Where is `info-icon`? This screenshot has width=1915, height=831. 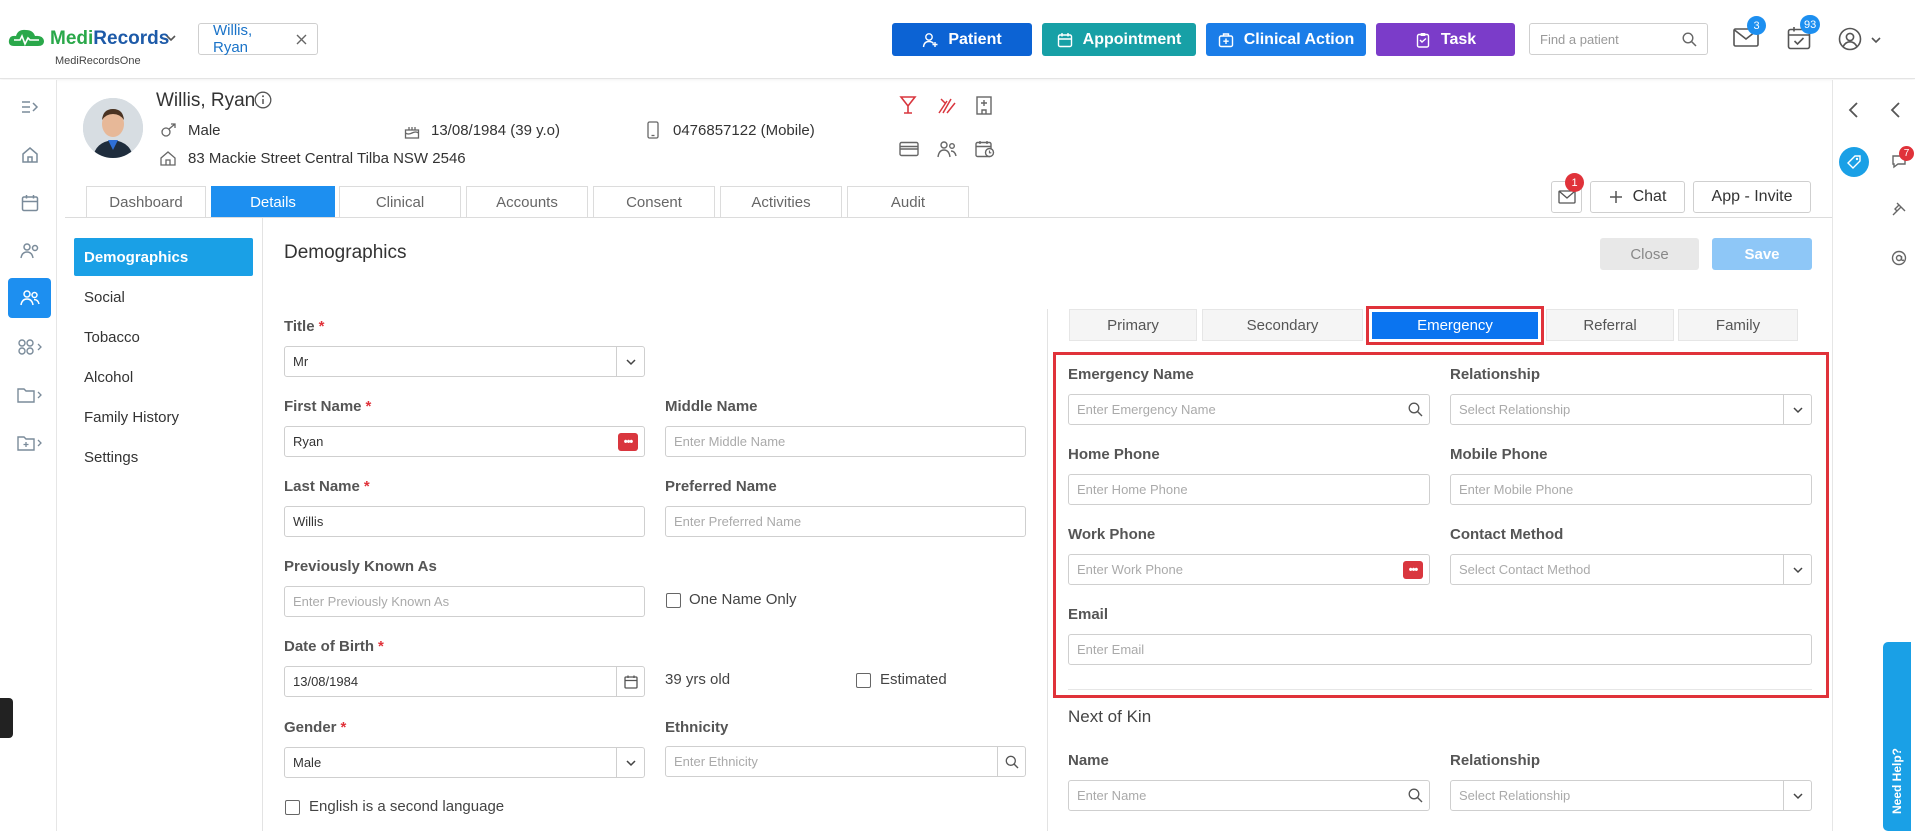 info-icon is located at coordinates (263, 100).